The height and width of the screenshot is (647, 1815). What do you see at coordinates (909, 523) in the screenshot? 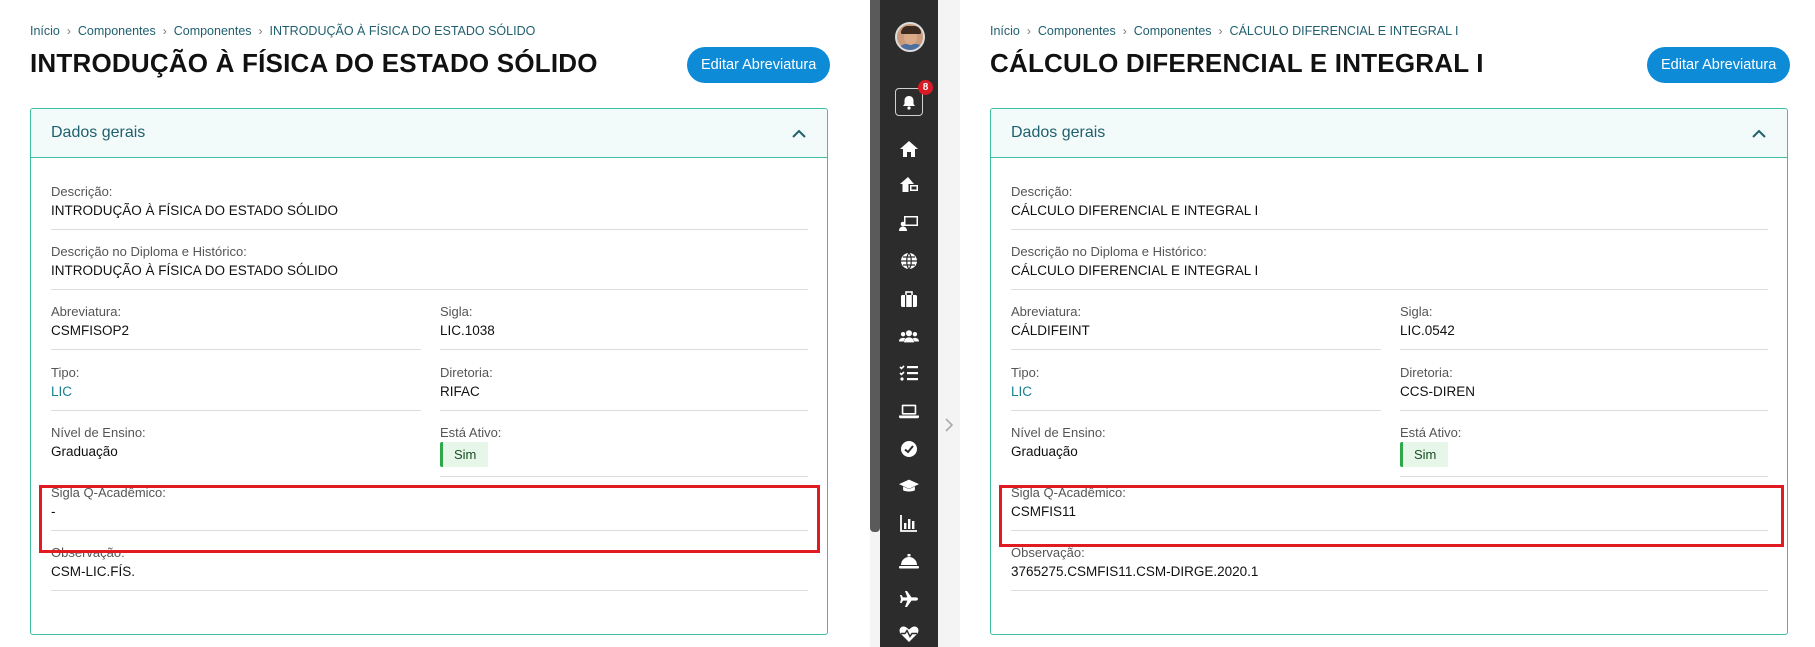
I see `chart-icon` at bounding box center [909, 523].